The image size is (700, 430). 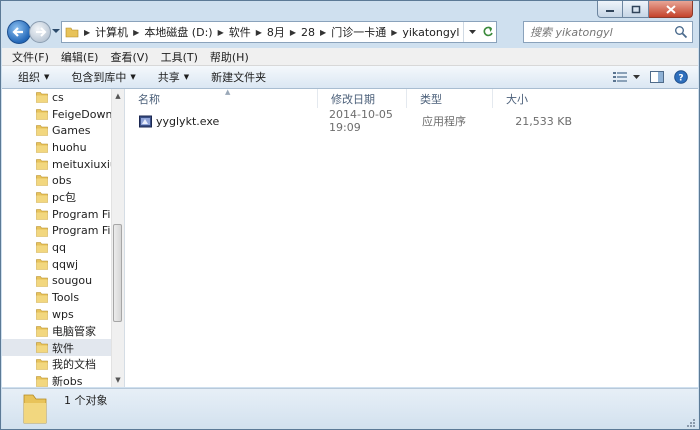 What do you see at coordinates (86, 400) in the screenshot?
I see `status-text: 1 个对象` at bounding box center [86, 400].